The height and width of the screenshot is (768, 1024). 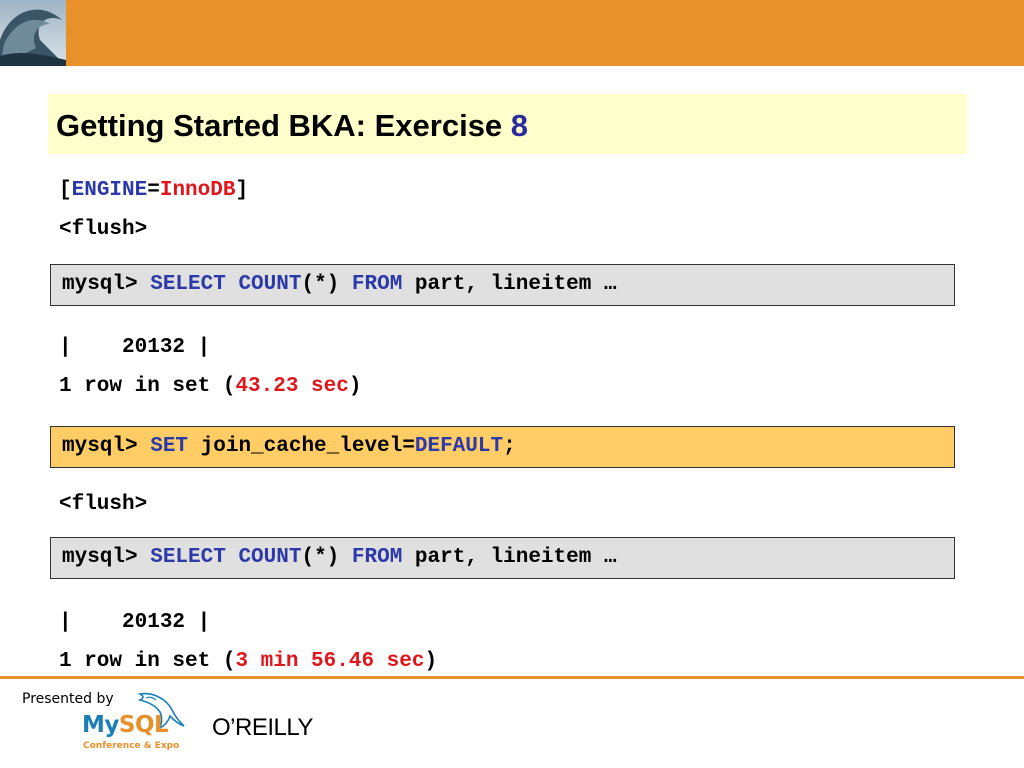 What do you see at coordinates (242, 190) in the screenshot?
I see `engine-close-bracket: ]` at bounding box center [242, 190].